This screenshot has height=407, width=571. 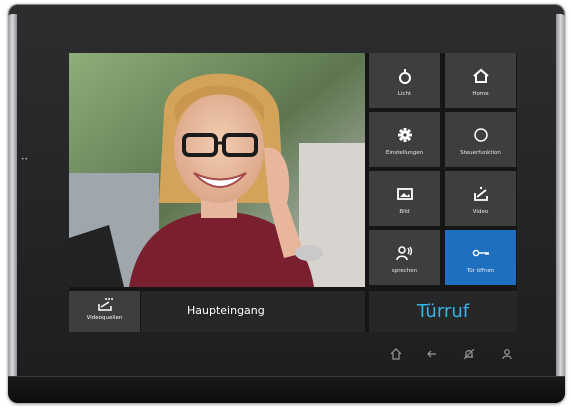 What do you see at coordinates (404, 94) in the screenshot?
I see `tile-label: Licht` at bounding box center [404, 94].